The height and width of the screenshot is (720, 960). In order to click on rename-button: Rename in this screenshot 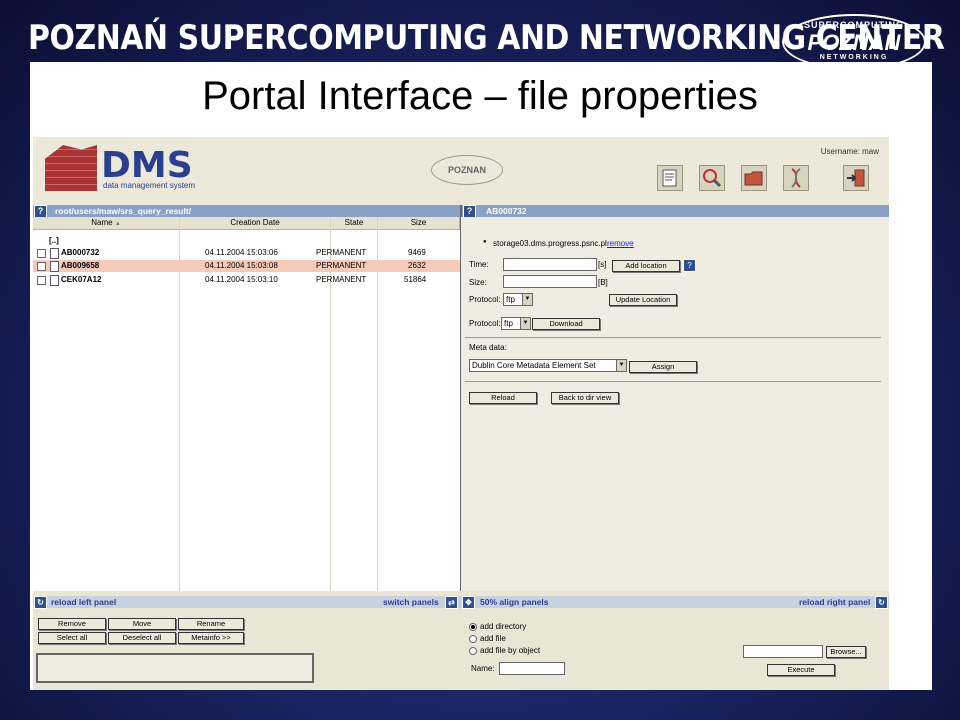, I will do `click(211, 624)`.